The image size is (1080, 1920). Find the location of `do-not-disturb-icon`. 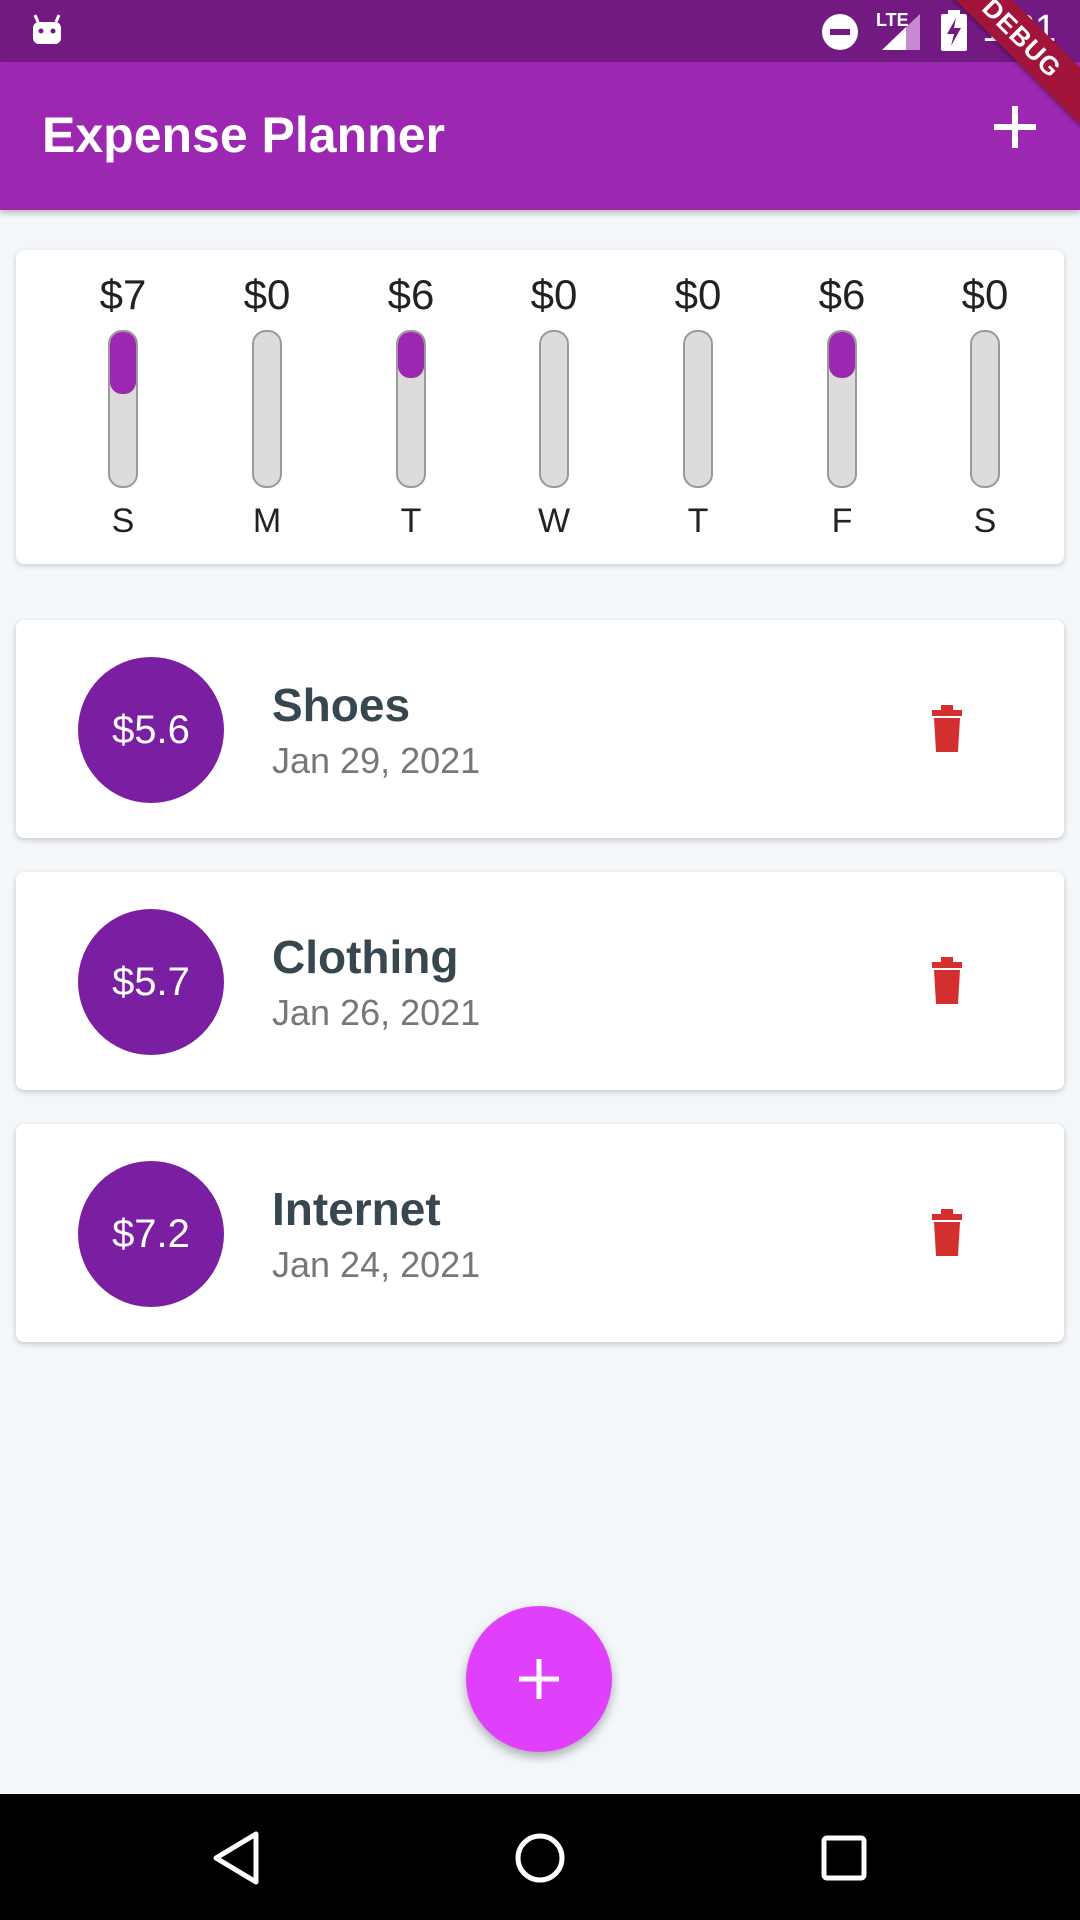

do-not-disturb-icon is located at coordinates (840, 32).